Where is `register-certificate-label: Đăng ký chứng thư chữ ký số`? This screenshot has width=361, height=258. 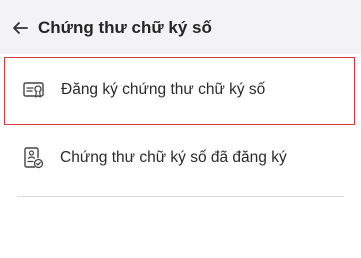 register-certificate-label: Đăng ký chứng thư chữ ký số is located at coordinates (163, 89).